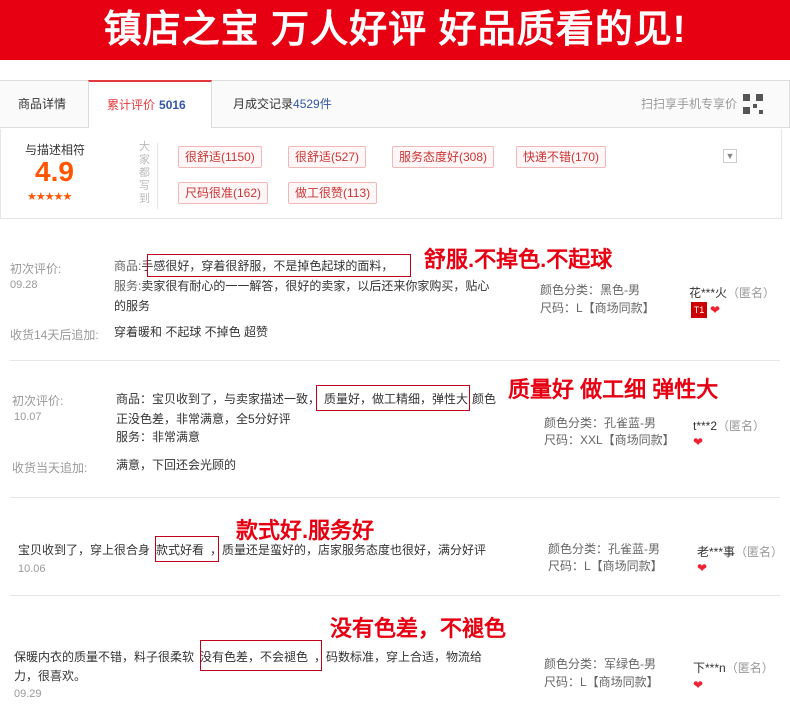 This screenshot has height=724, width=790. What do you see at coordinates (28, 417) in the screenshot?
I see `review-date: 10.07` at bounding box center [28, 417].